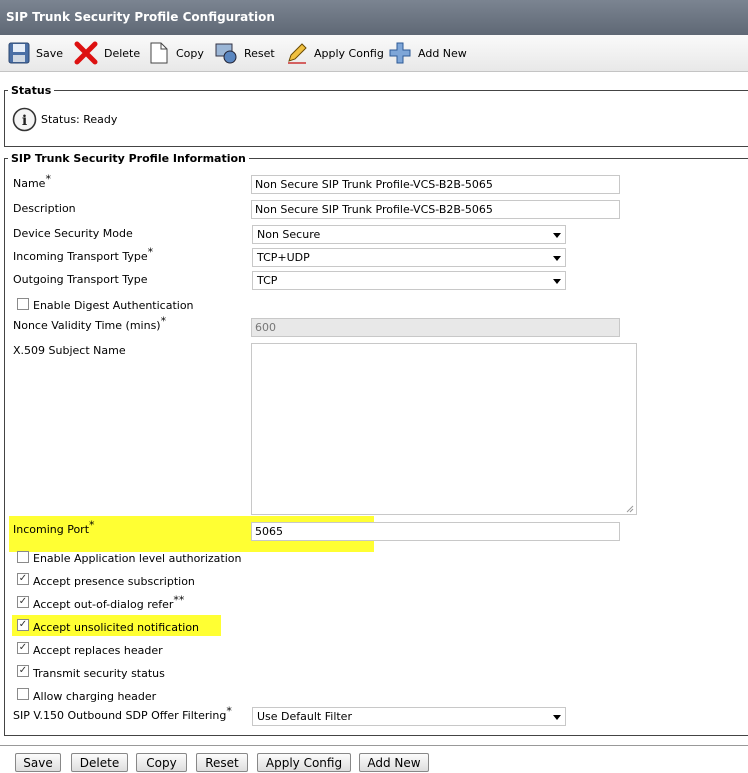  I want to click on status-legend: Status, so click(31, 90).